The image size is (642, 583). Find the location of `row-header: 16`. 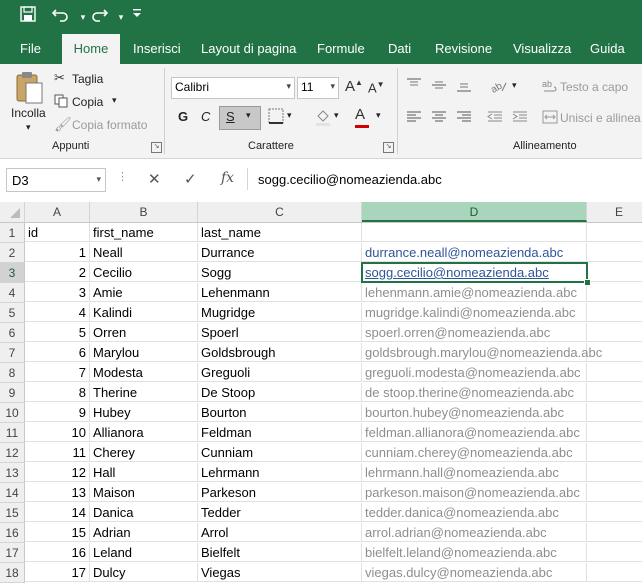

row-header: 16 is located at coordinates (12, 533).